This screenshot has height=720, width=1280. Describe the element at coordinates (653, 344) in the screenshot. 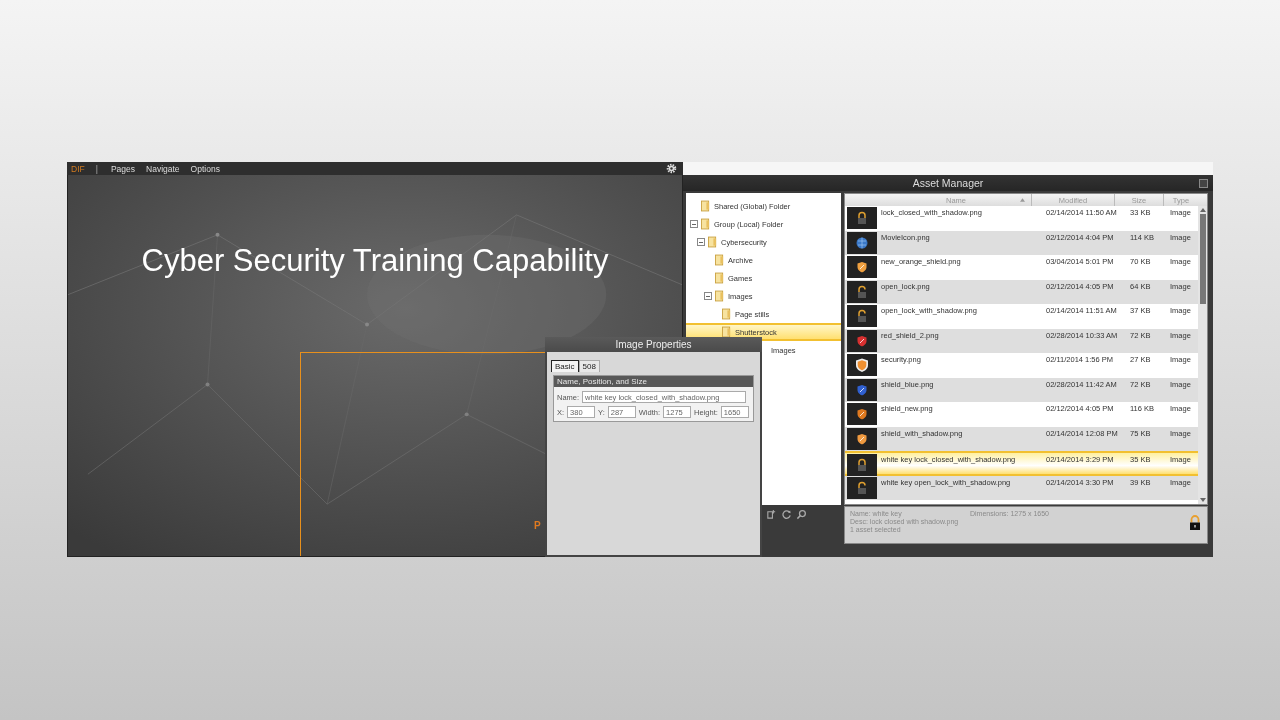

I see `dialog-title: Image Properties` at that location.